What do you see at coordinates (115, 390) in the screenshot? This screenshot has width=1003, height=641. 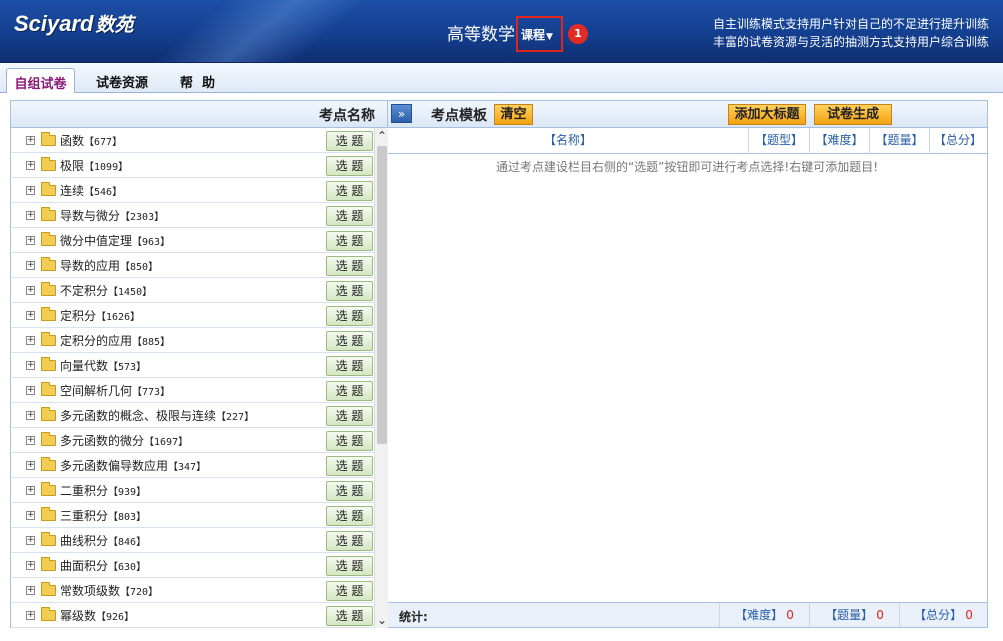 I see `topic-label: 空间解析几何【773】` at bounding box center [115, 390].